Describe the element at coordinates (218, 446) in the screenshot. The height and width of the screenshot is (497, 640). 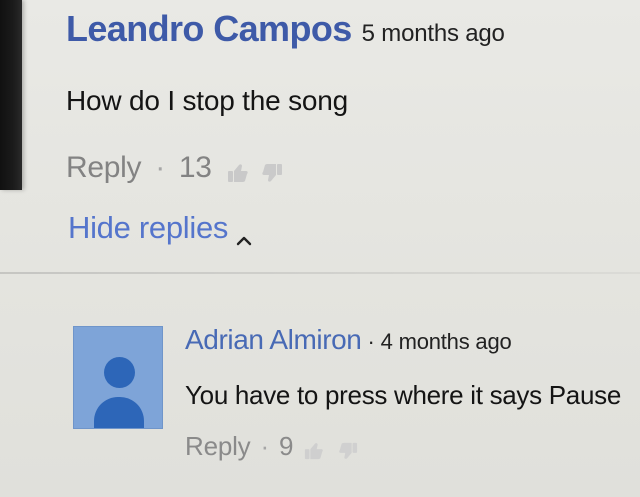
I see `reply-reply-button: Reply` at that location.